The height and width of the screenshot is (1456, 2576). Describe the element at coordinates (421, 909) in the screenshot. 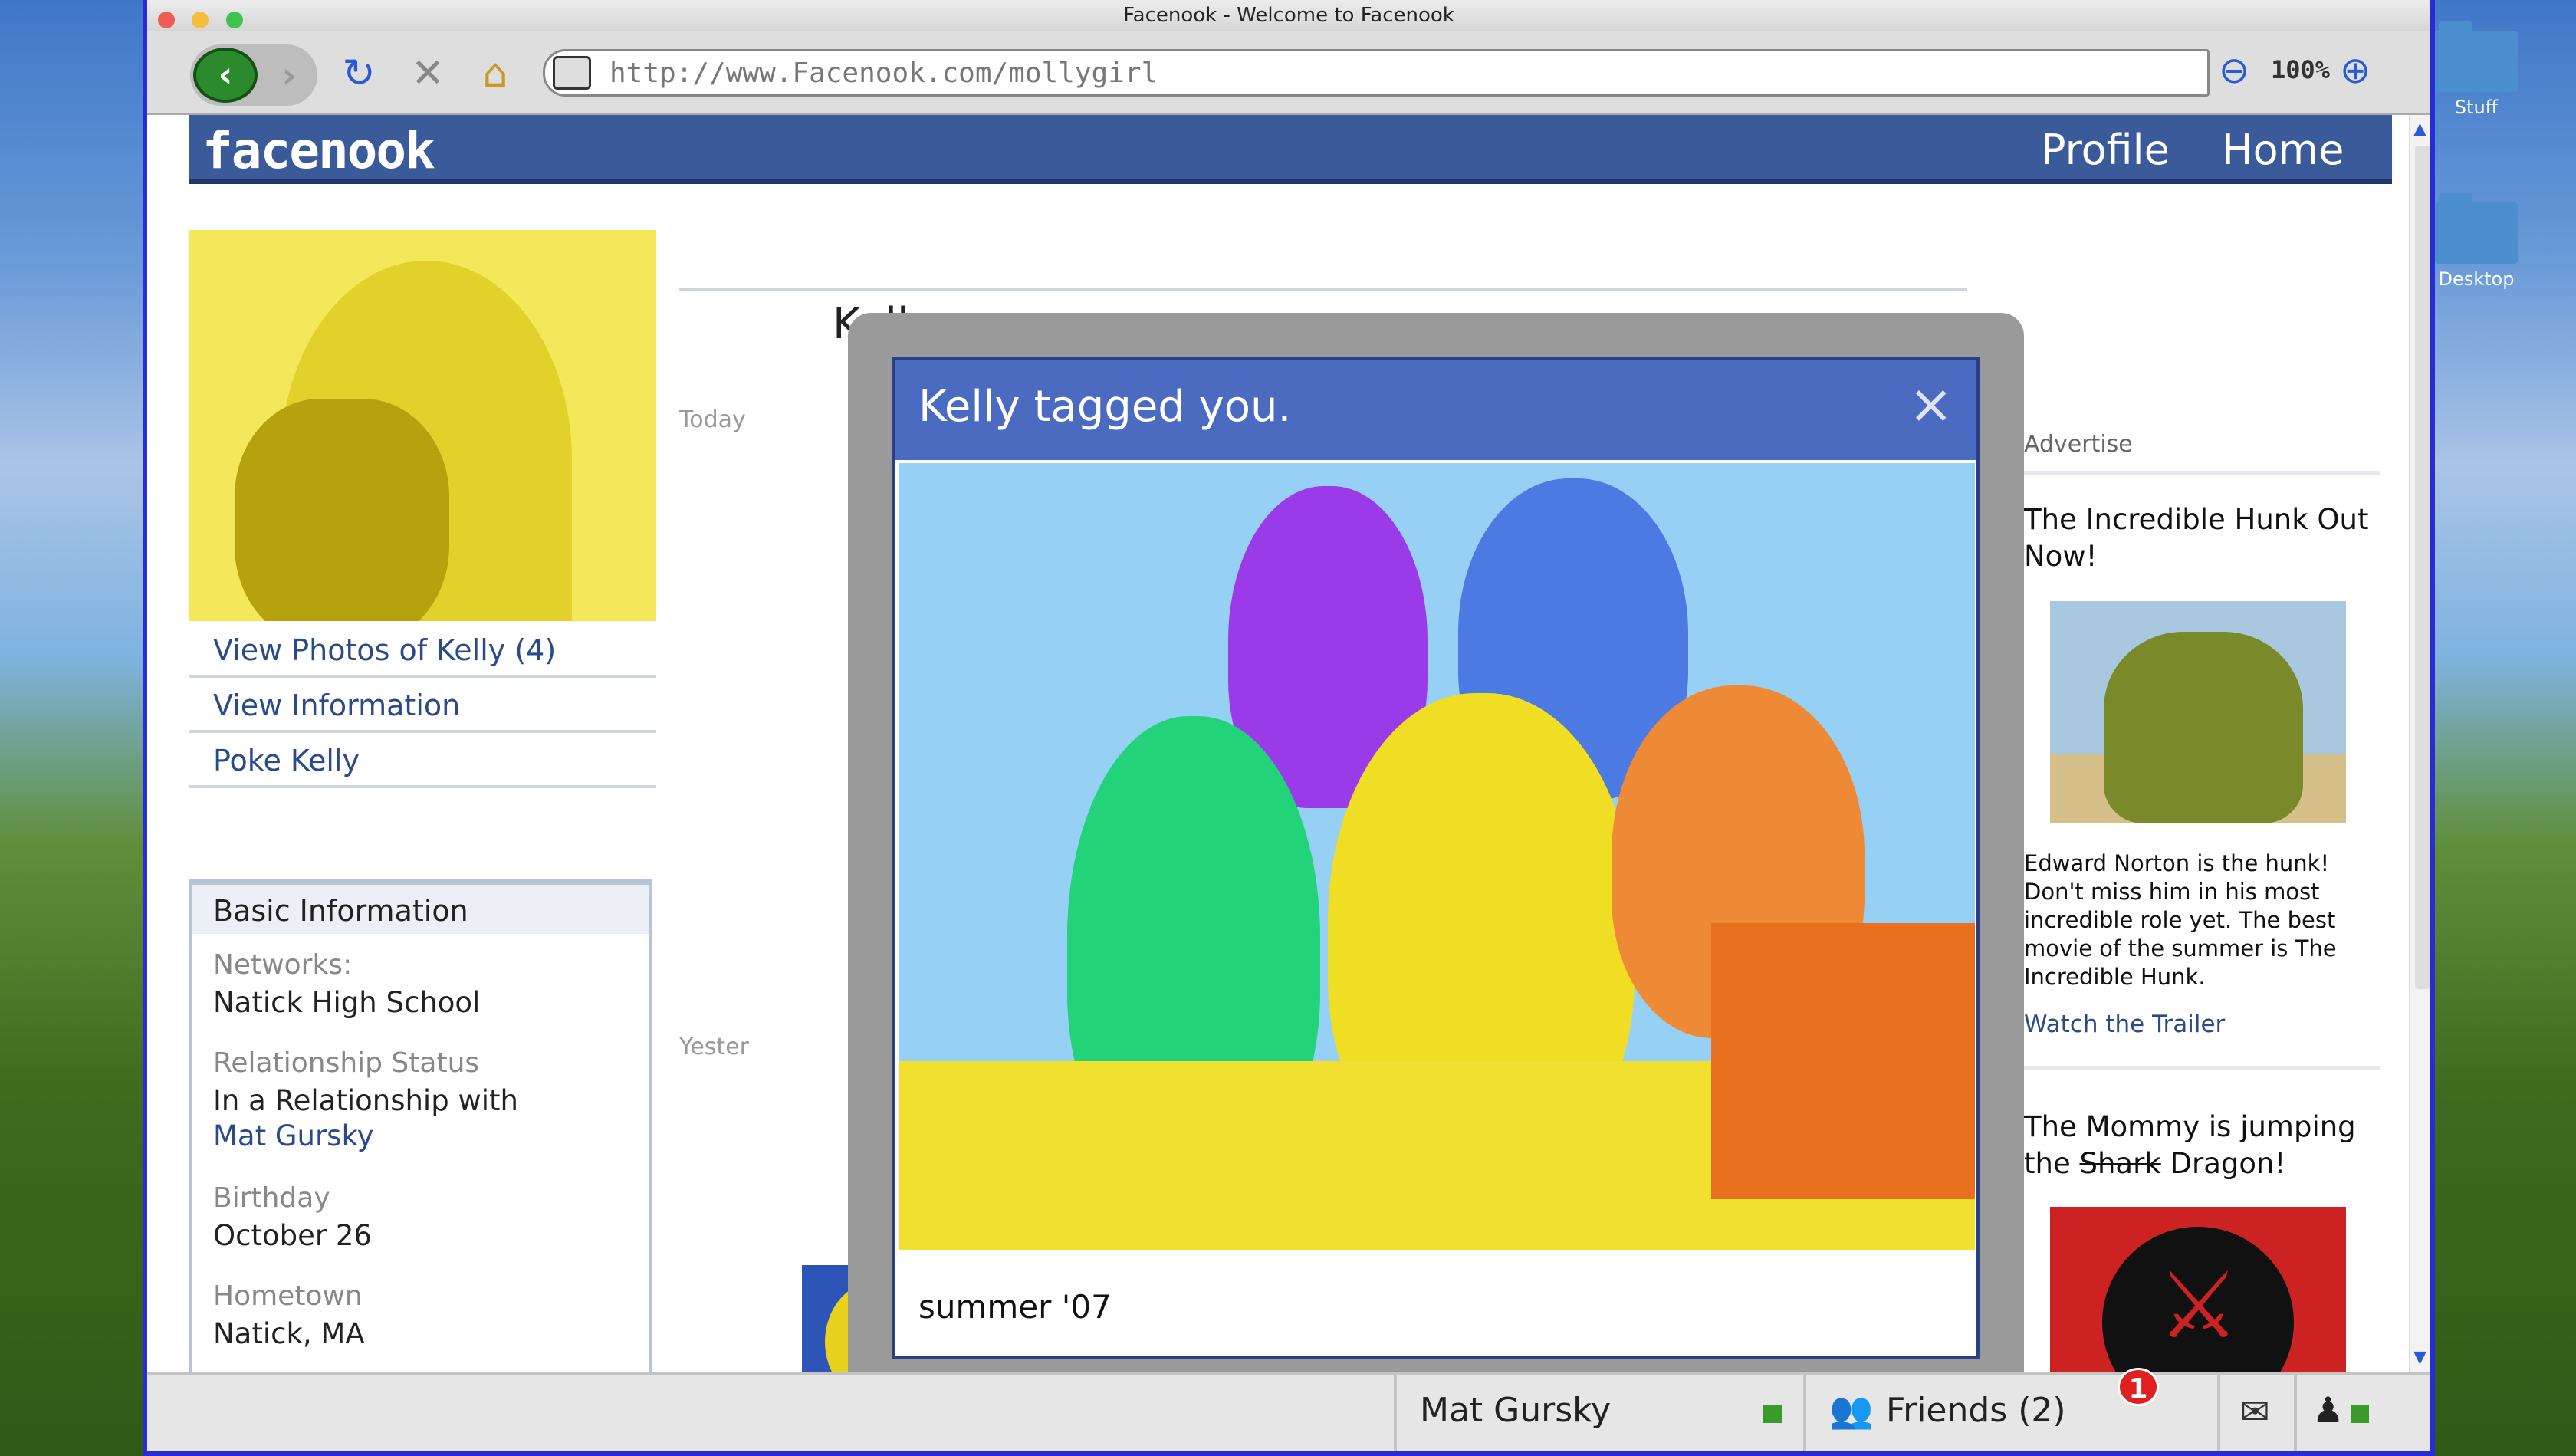

I see `basic-information-title: Basic Information` at that location.